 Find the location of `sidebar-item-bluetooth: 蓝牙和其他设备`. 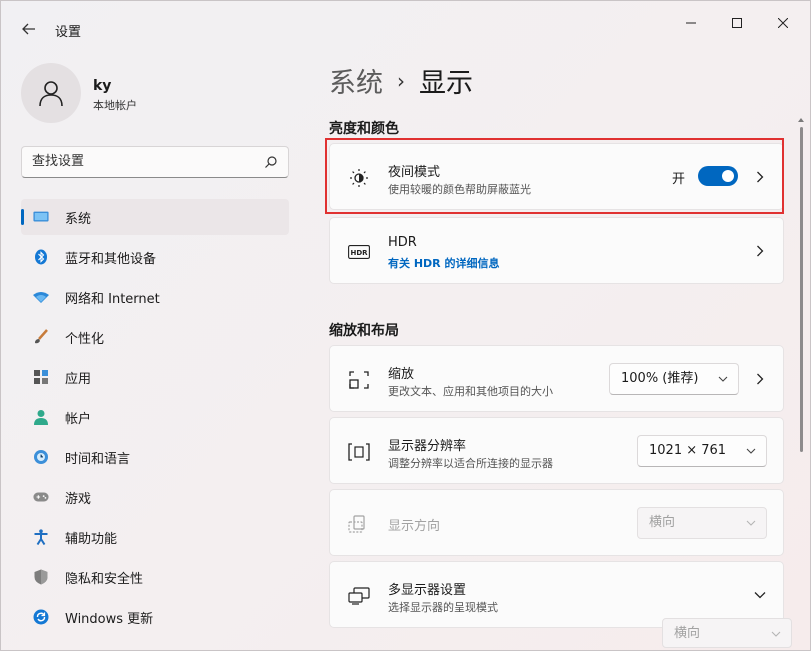

sidebar-item-bluetooth: 蓝牙和其他设备 is located at coordinates (155, 257).